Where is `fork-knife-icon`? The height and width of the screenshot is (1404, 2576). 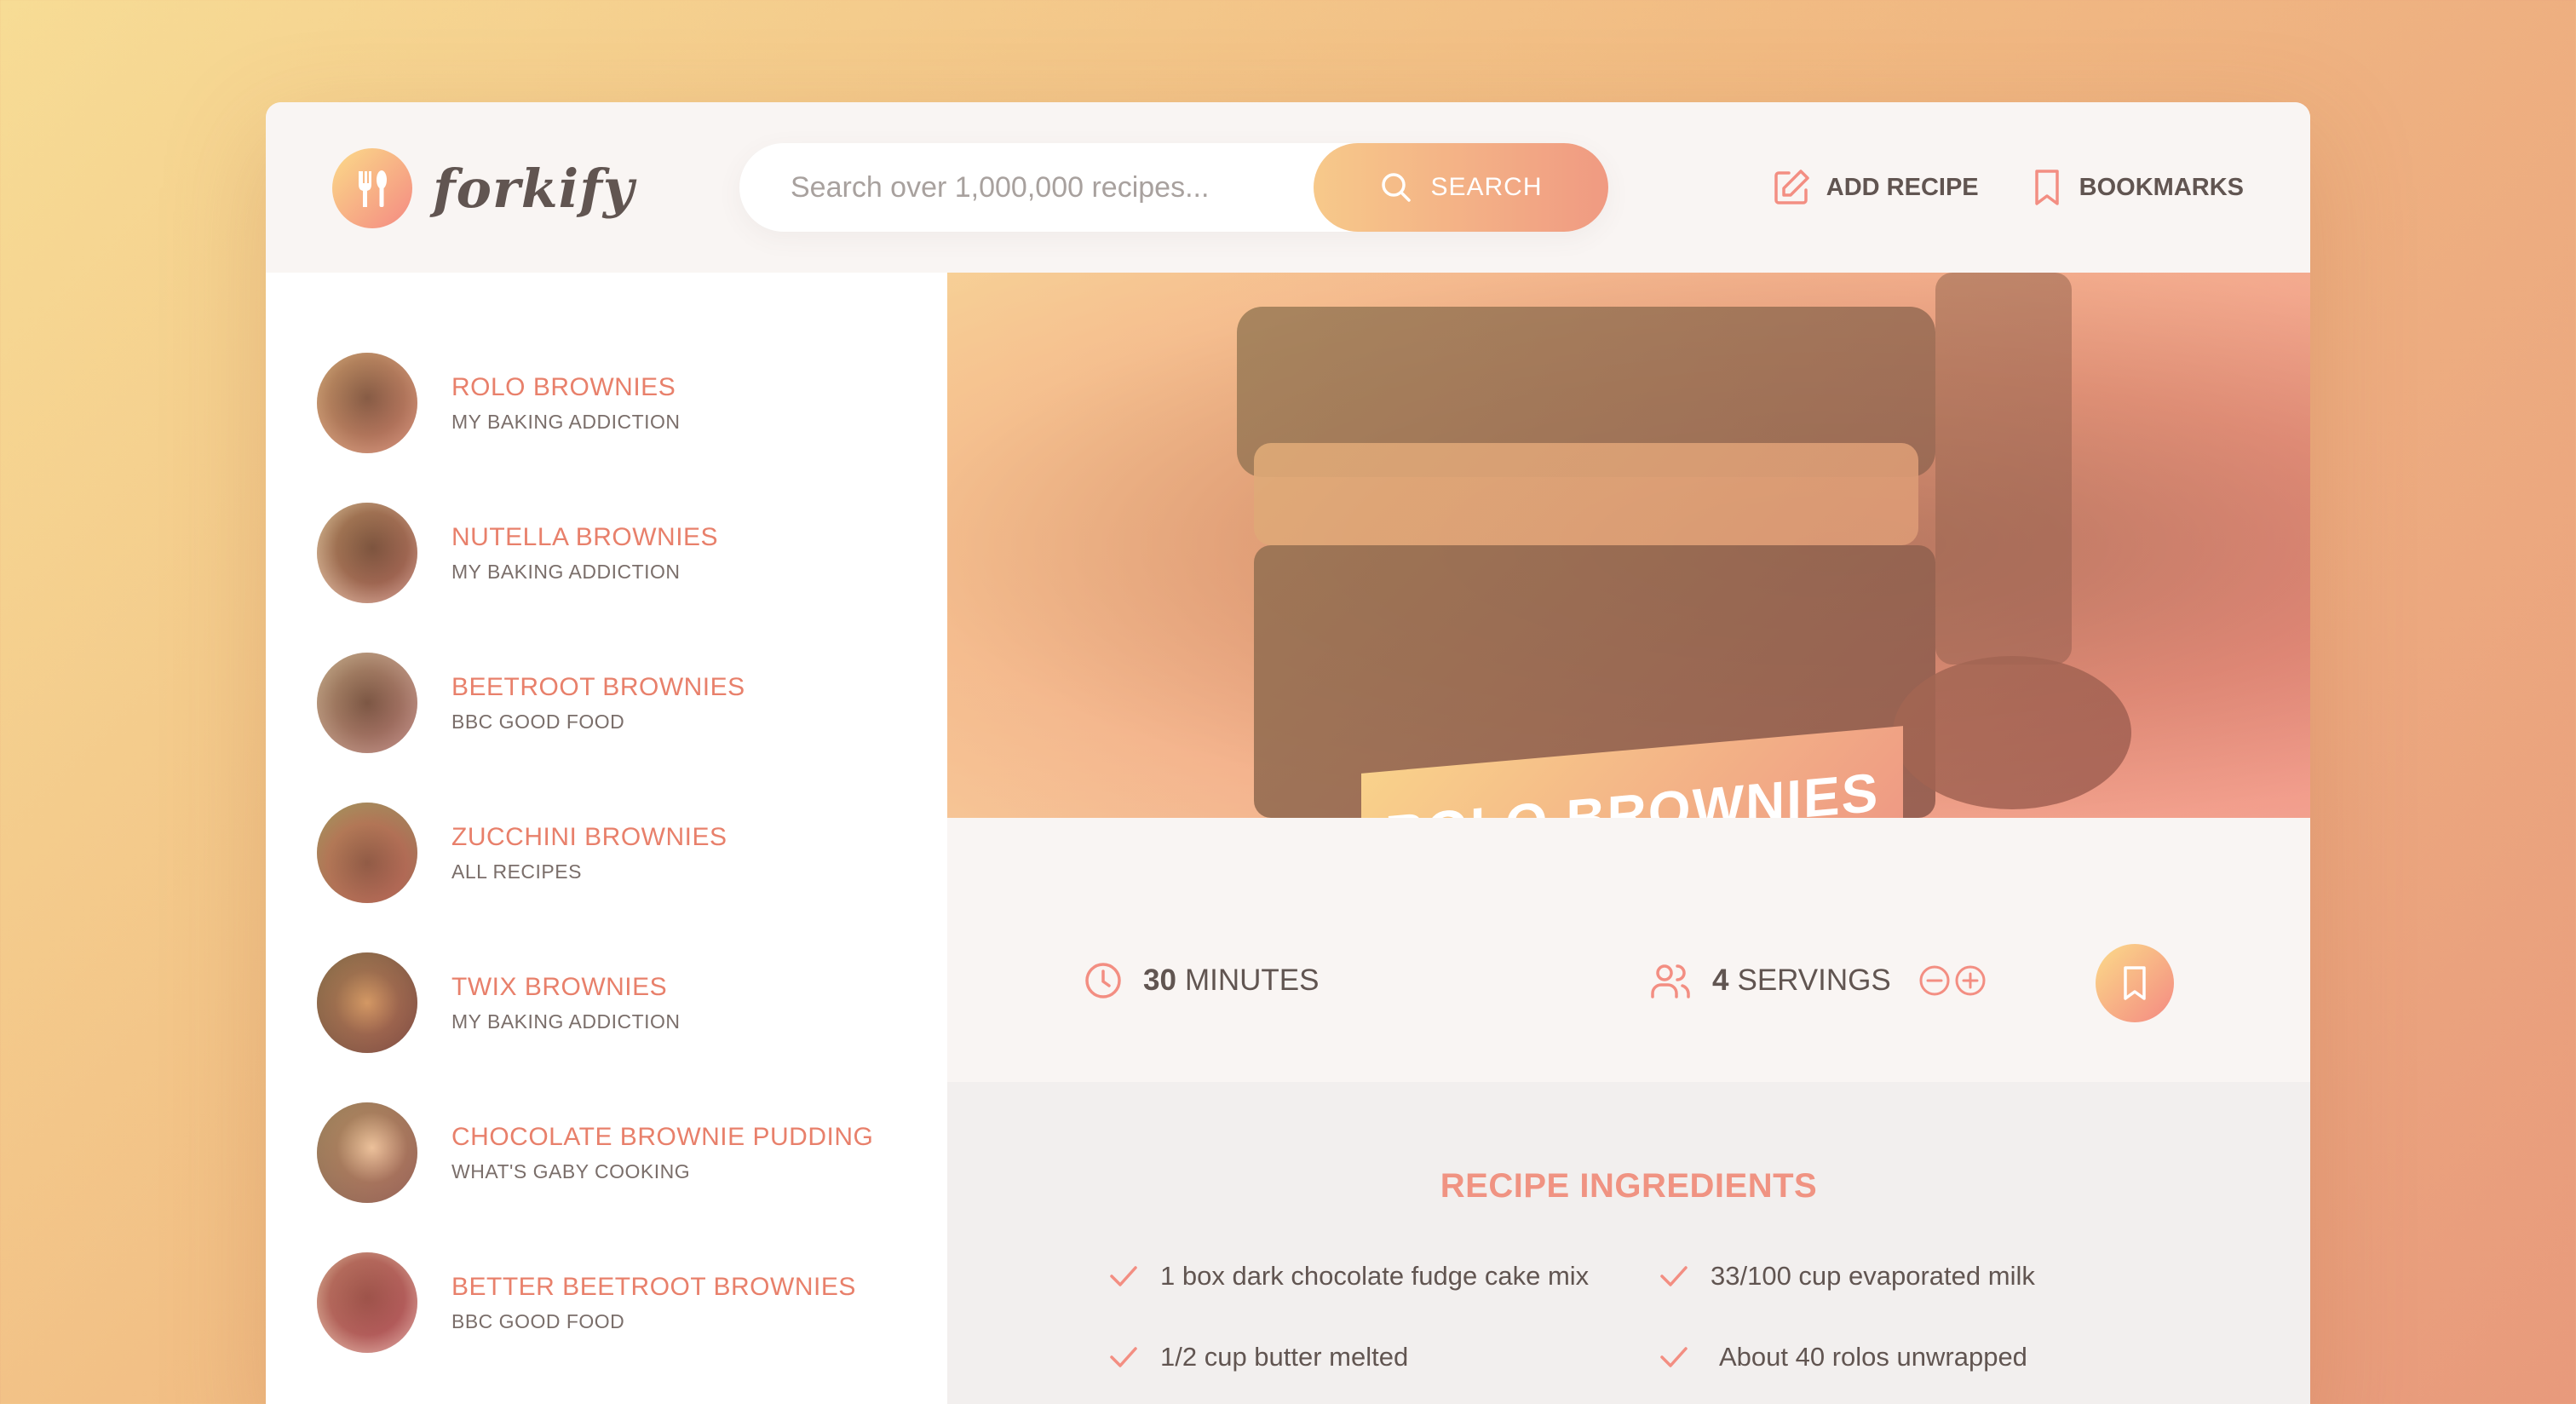
fork-knife-icon is located at coordinates (372, 188).